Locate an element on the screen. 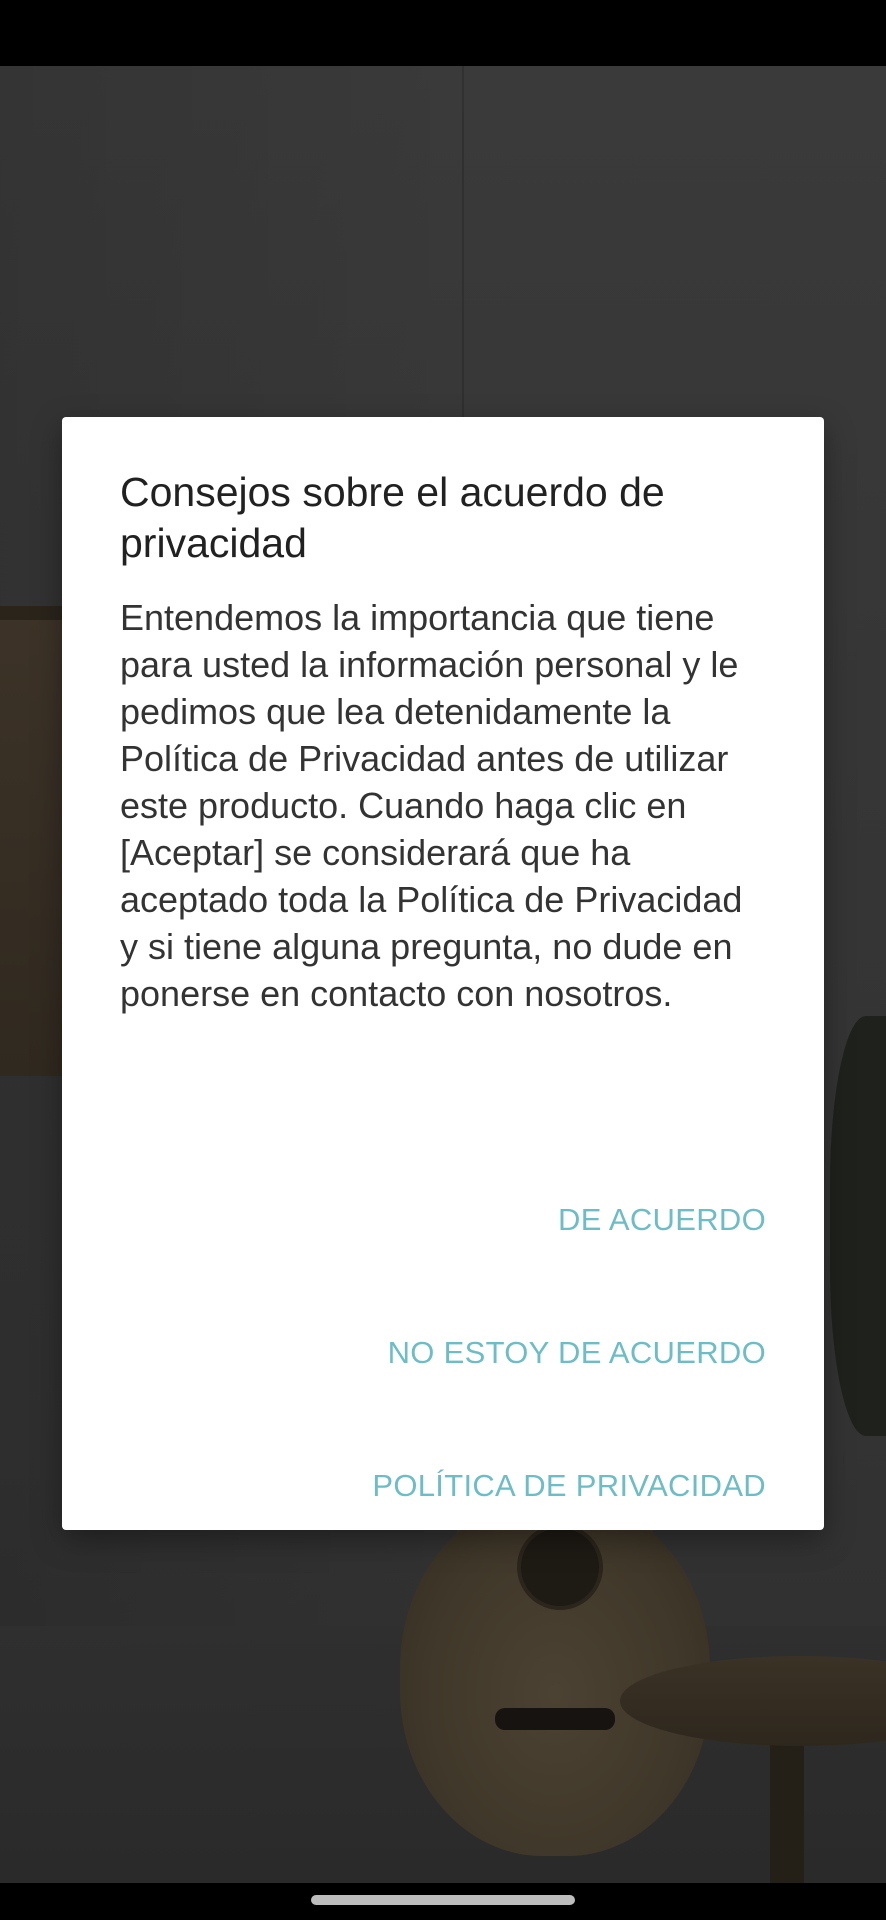 This screenshot has height=1920, width=886. agree-button: DE ACUERDO is located at coordinates (436, 1219).